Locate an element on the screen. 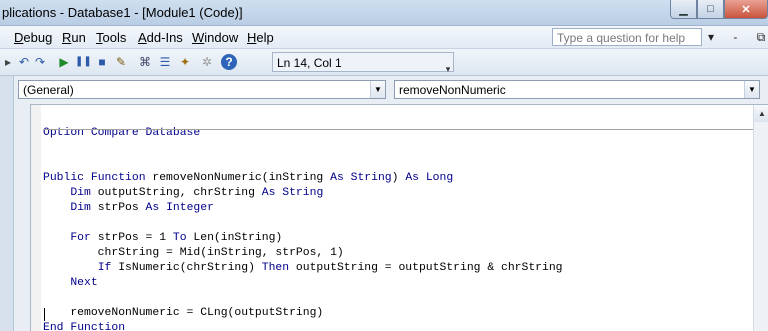  kw-then: Then is located at coordinates (275, 268).